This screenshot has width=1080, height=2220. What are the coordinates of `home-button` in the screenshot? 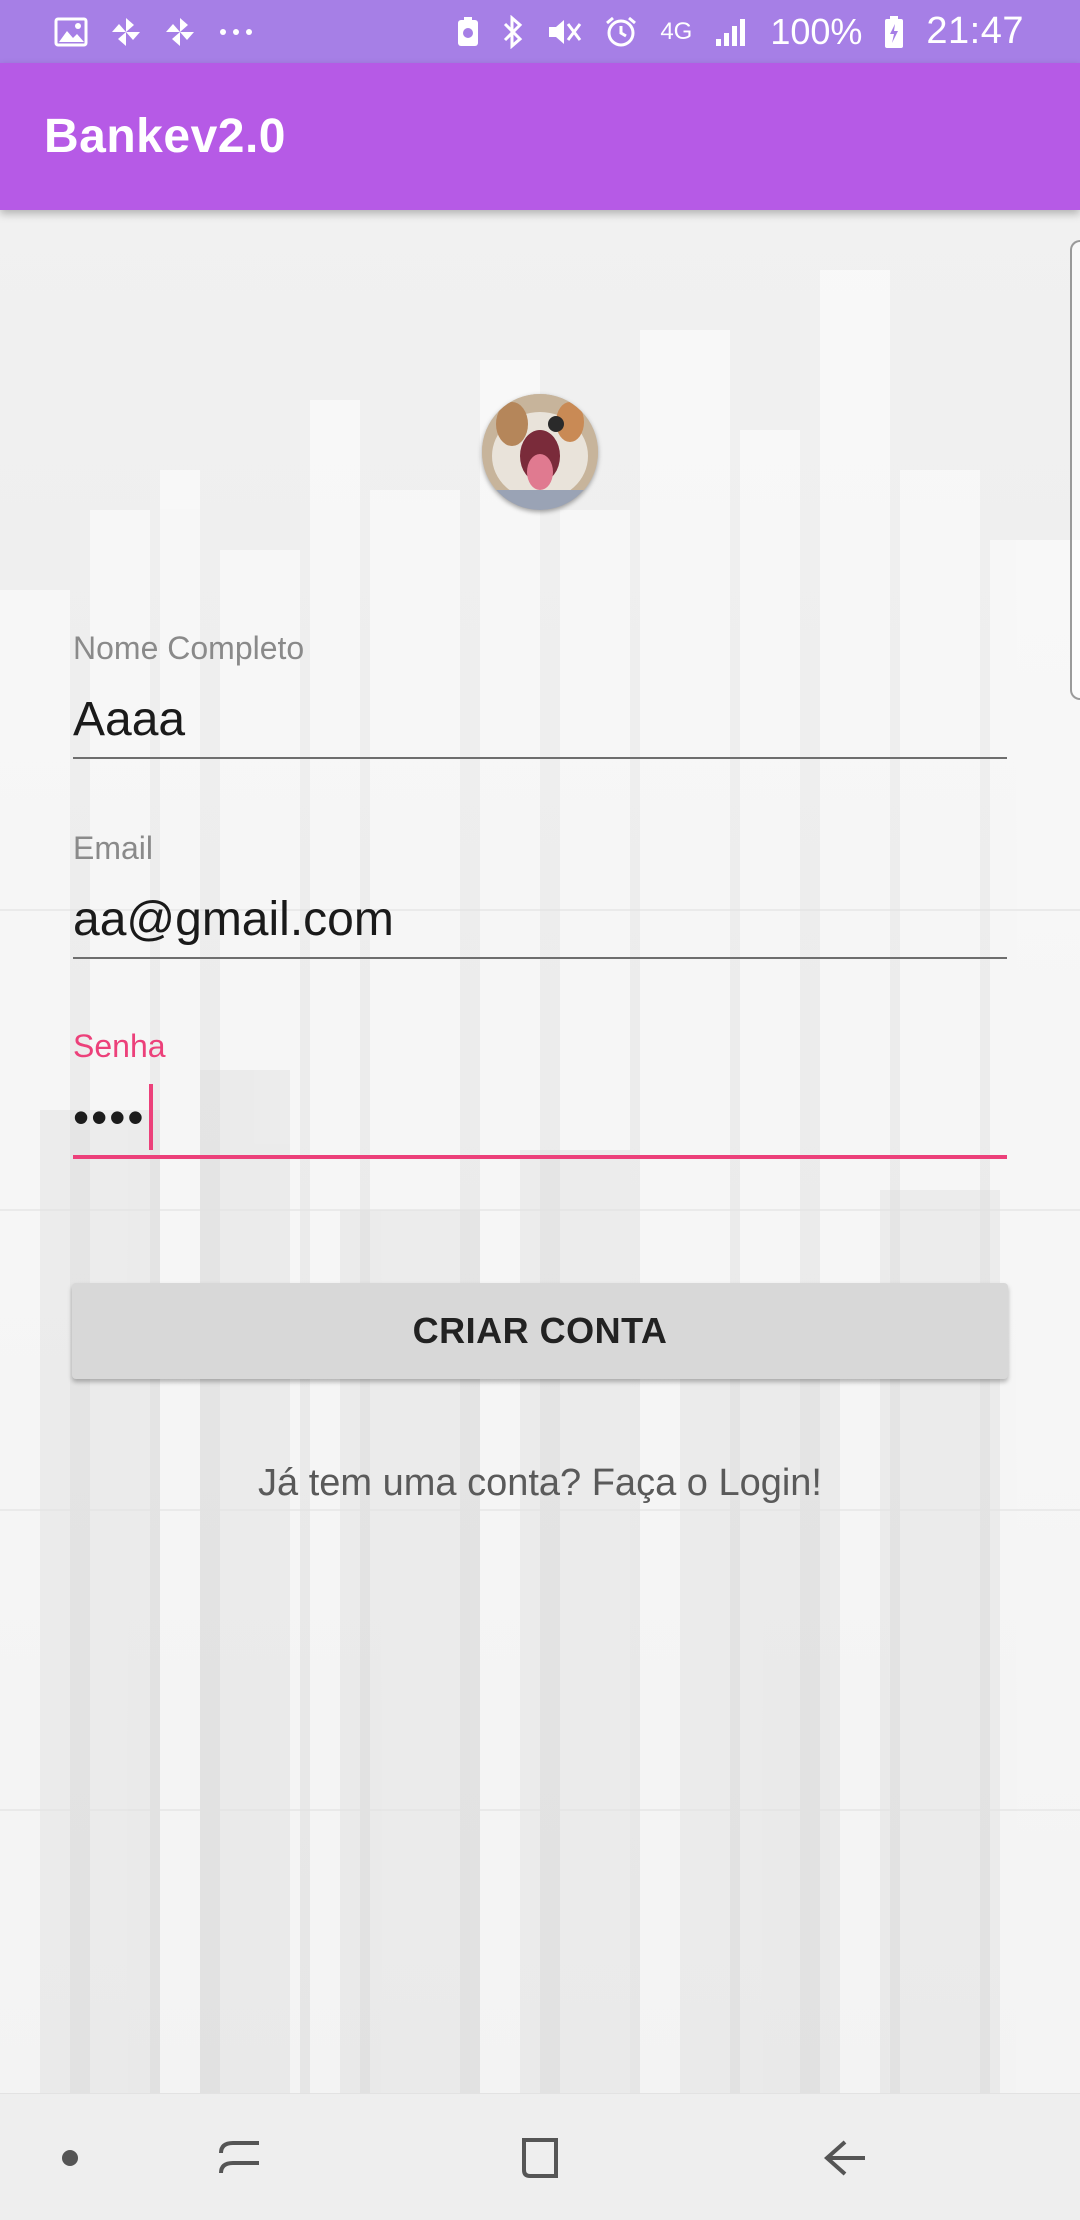 It's located at (540, 2157).